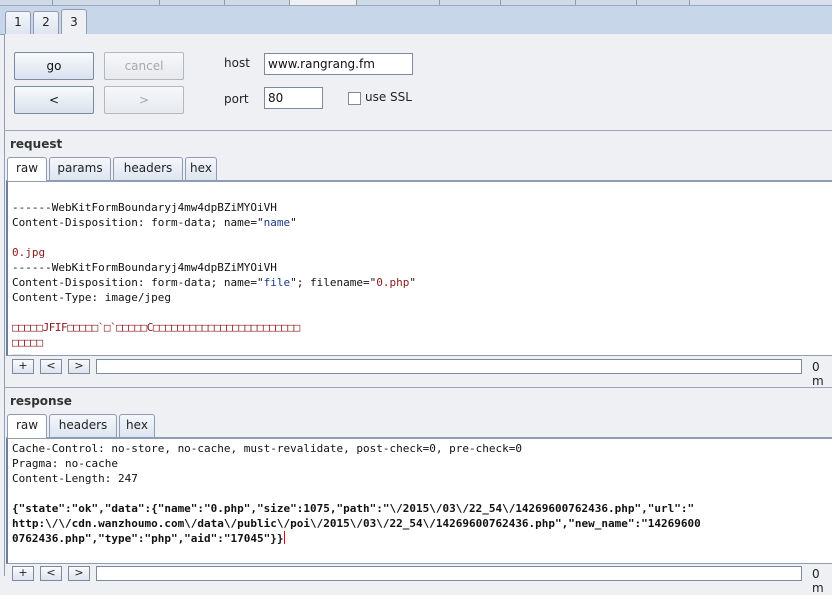  Describe the element at coordinates (18, 22) in the screenshot. I see `tab-1: 1` at that location.